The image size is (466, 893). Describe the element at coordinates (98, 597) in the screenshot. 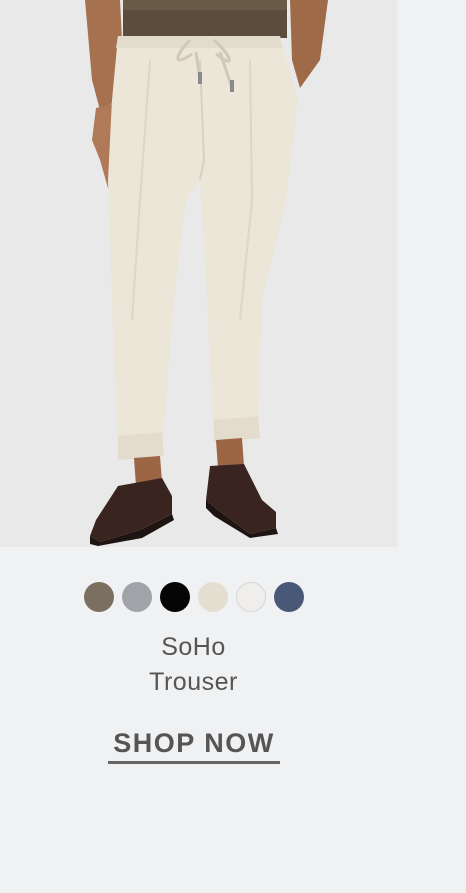

I see `swatch-taupe` at that location.